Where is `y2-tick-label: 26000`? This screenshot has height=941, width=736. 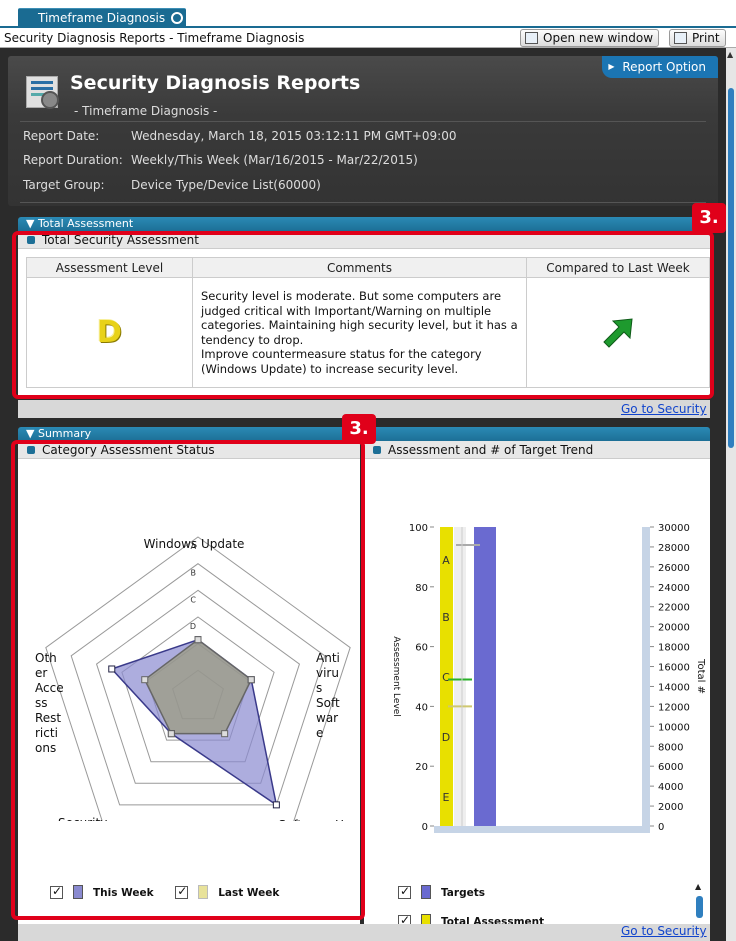 y2-tick-label: 26000 is located at coordinates (674, 568).